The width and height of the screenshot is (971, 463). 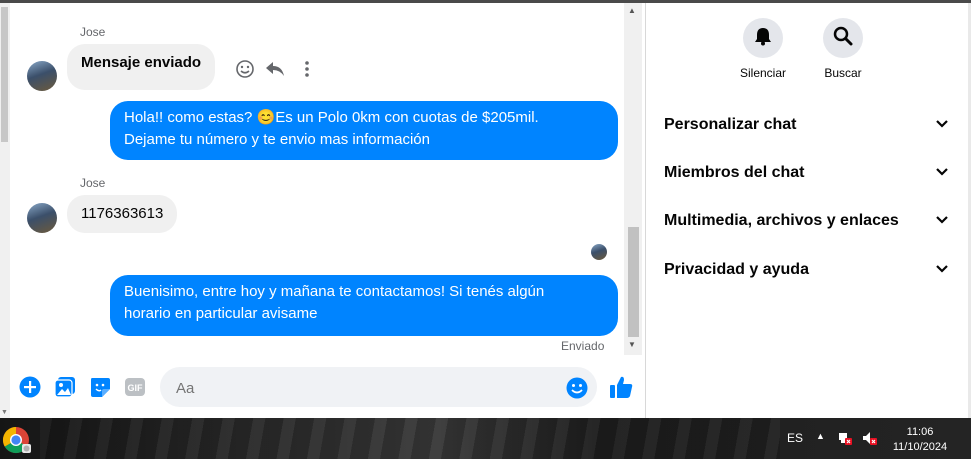 I want to click on message-bubble-incoming: 1176363613, so click(x=122, y=214).